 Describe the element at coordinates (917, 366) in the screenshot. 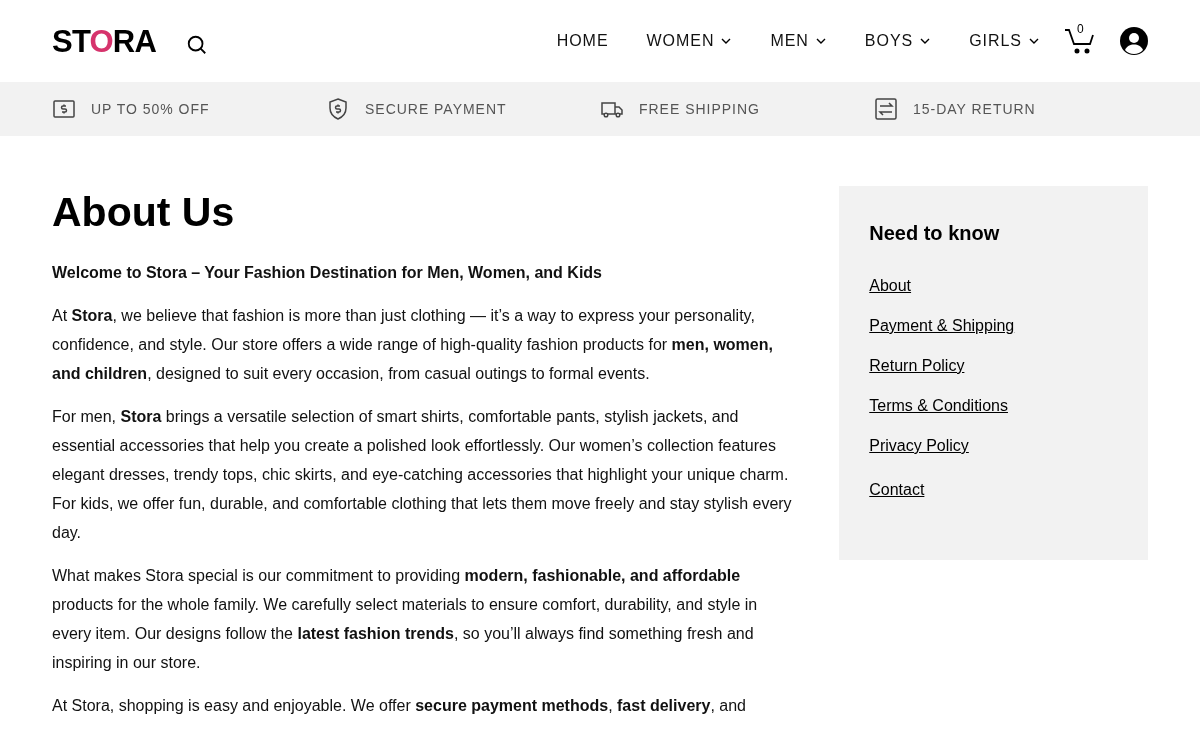

I see `sidebar-link: Return Policy` at that location.